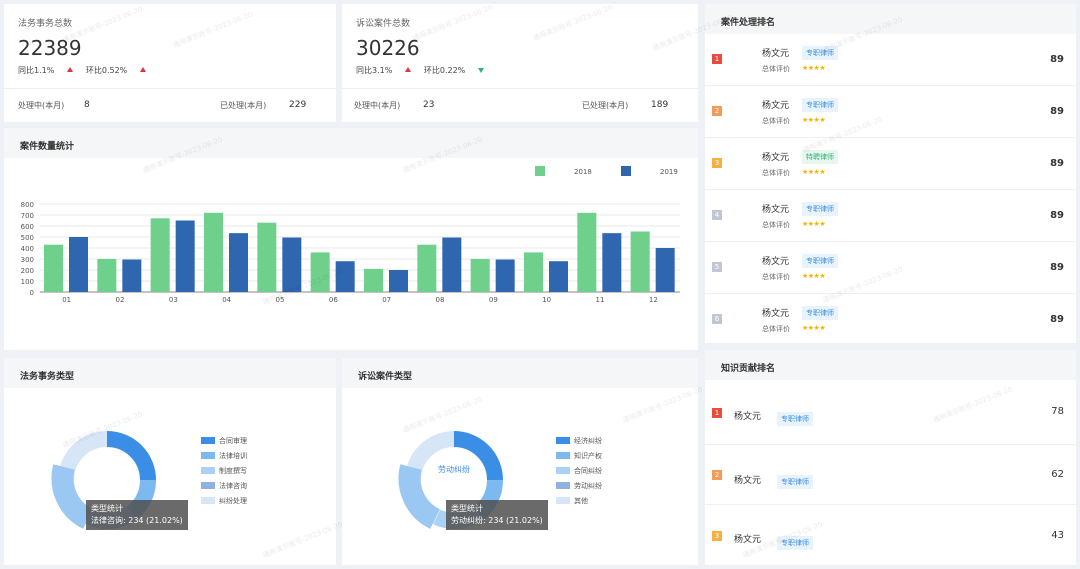  What do you see at coordinates (46, 70) in the screenshot?
I see `yoy-label: 同比1.1%` at bounding box center [46, 70].